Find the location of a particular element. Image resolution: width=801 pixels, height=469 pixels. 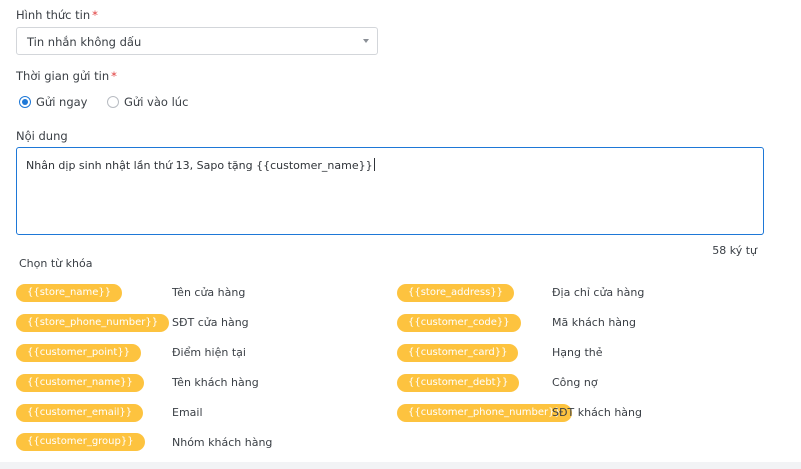

send-time-label-text: Thời gian gửi tin is located at coordinates (63, 76).